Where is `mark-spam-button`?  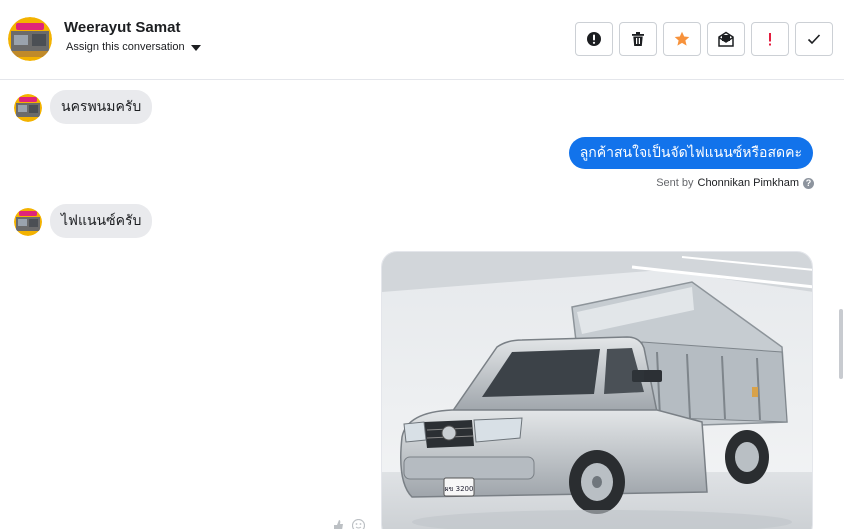 mark-spam-button is located at coordinates (594, 39).